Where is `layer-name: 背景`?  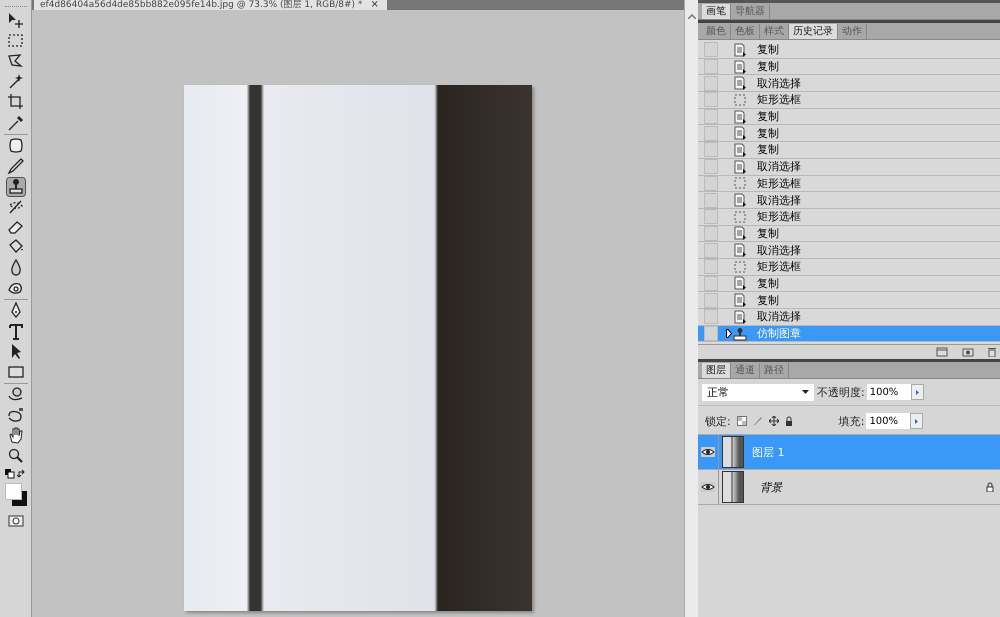
layer-name: 背景 is located at coordinates (772, 487).